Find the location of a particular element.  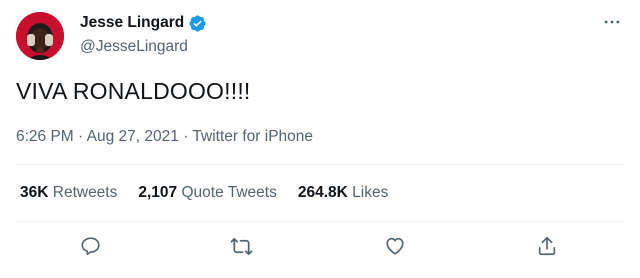

share-icon is located at coordinates (547, 246).